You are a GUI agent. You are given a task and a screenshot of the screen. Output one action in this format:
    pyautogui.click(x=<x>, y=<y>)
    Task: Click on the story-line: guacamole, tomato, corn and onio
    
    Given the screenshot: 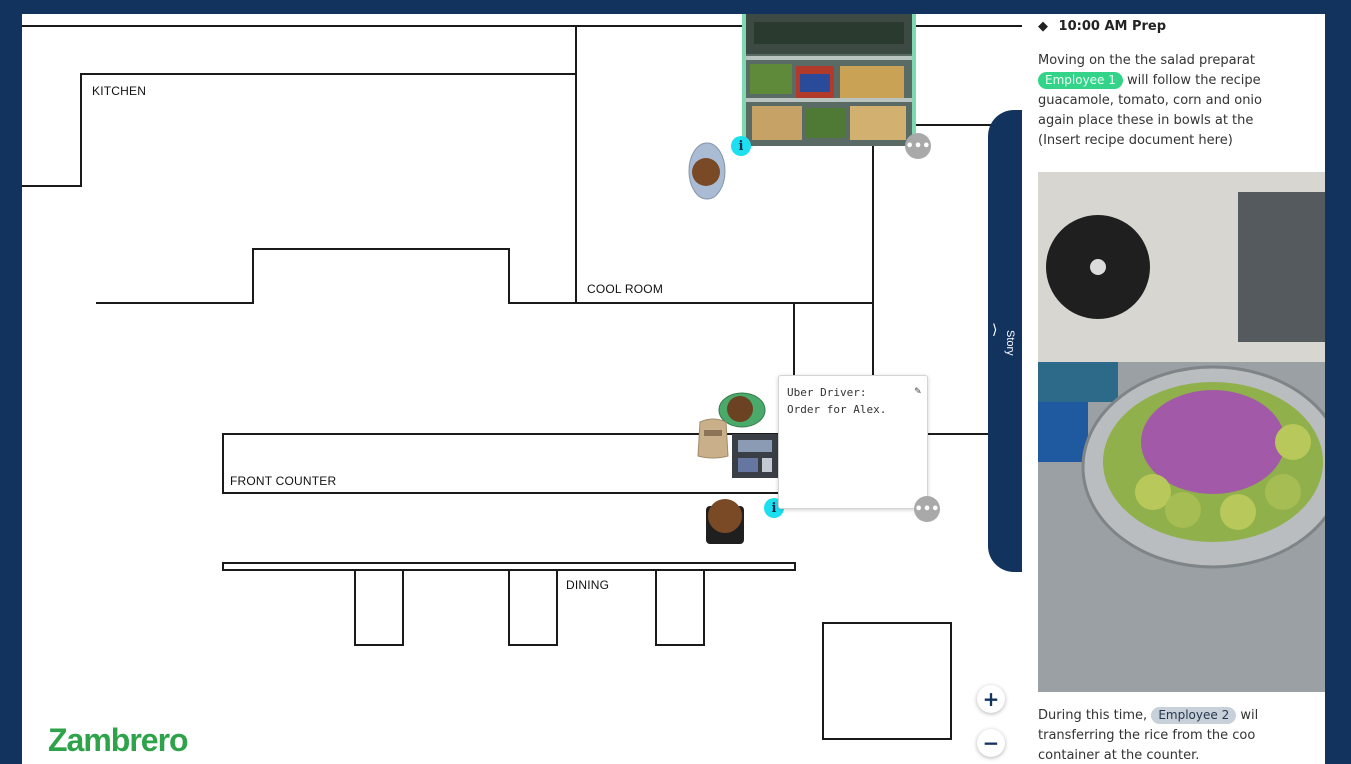 What is the action you would take?
    pyautogui.click(x=1150, y=100)
    